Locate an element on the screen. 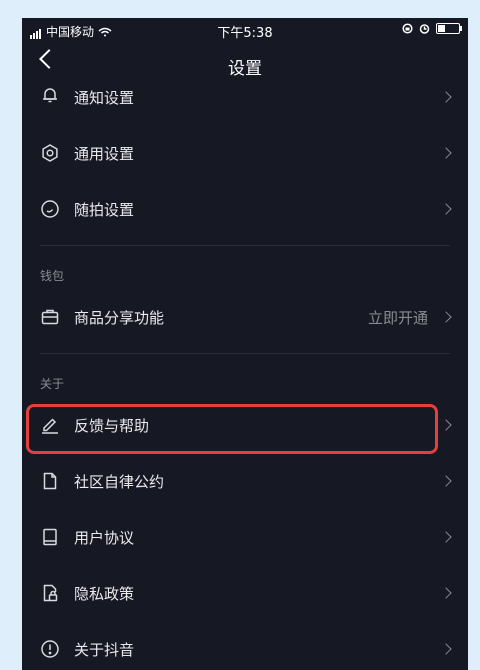  settings-item-label: 社区自律公约 is located at coordinates (119, 481).